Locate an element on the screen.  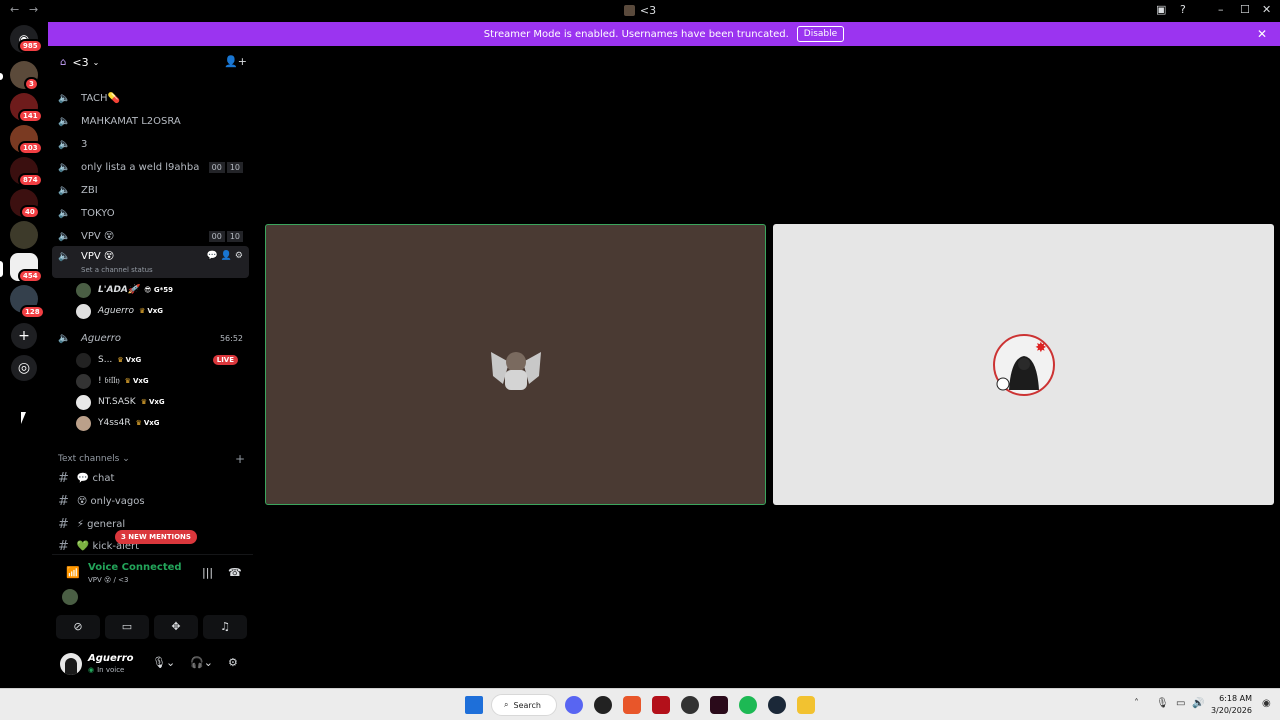
network-icon: ▭ is located at coordinates (1180, 703).